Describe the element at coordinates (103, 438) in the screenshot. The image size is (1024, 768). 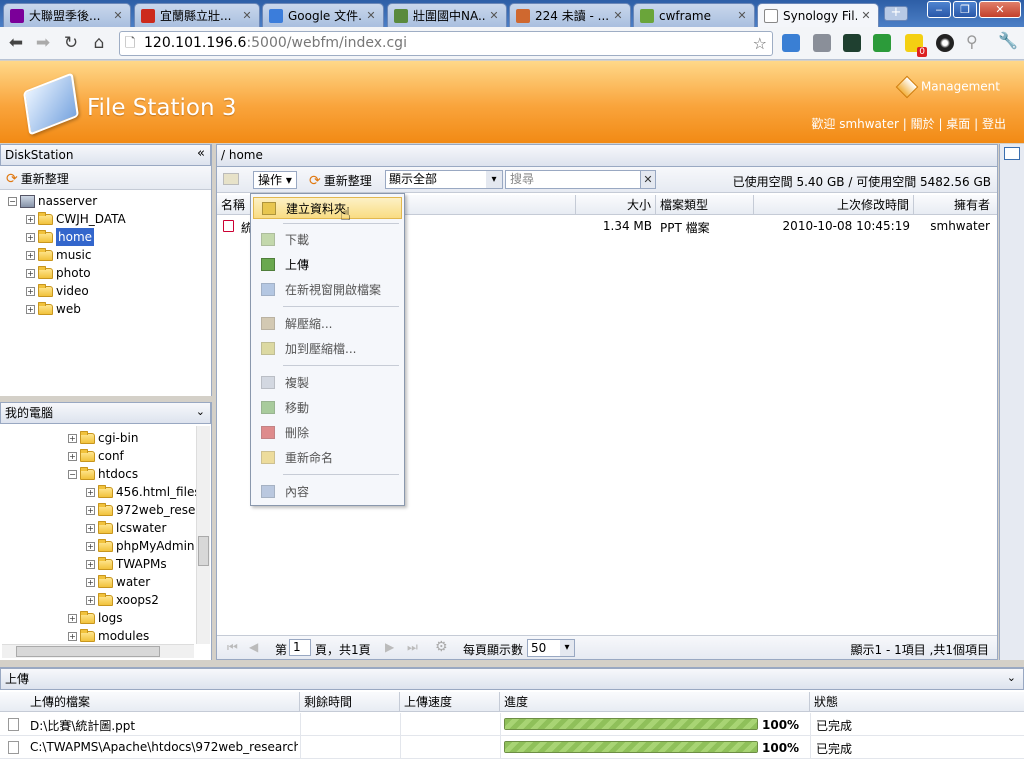
I see `tree-node: + cgi-bin` at that location.